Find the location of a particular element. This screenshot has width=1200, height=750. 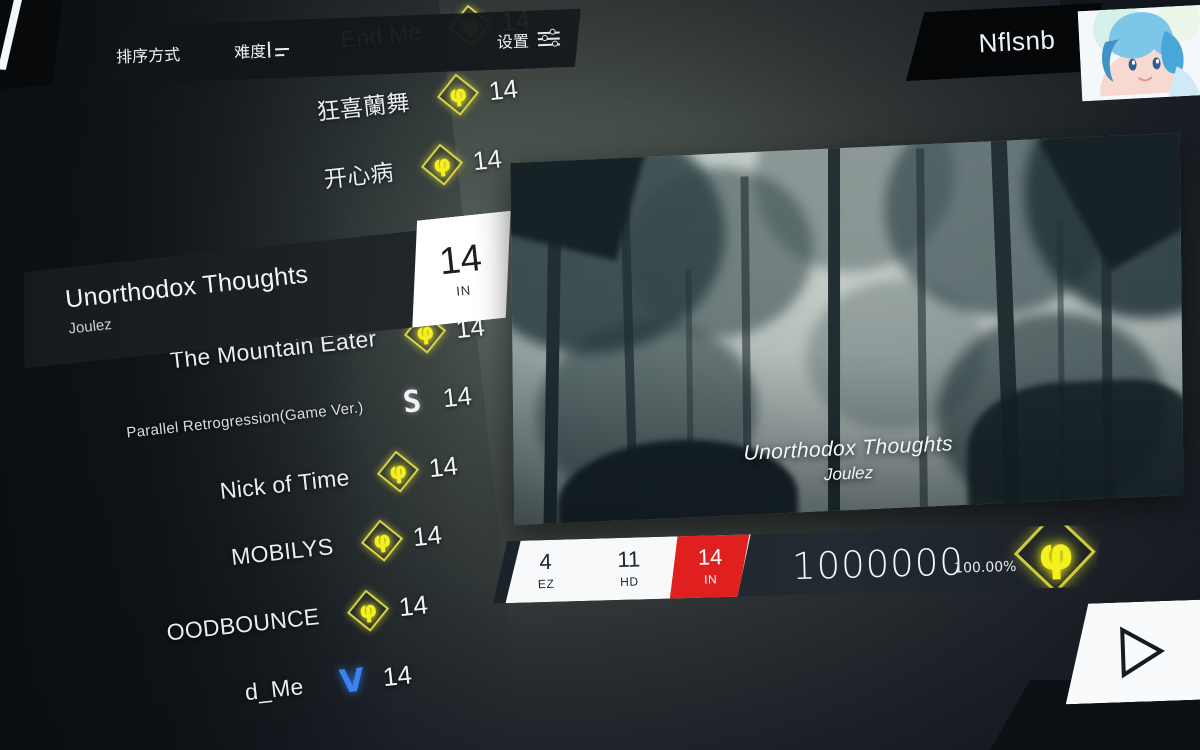

difficulty-tab-in: 14 IN is located at coordinates (710, 566).